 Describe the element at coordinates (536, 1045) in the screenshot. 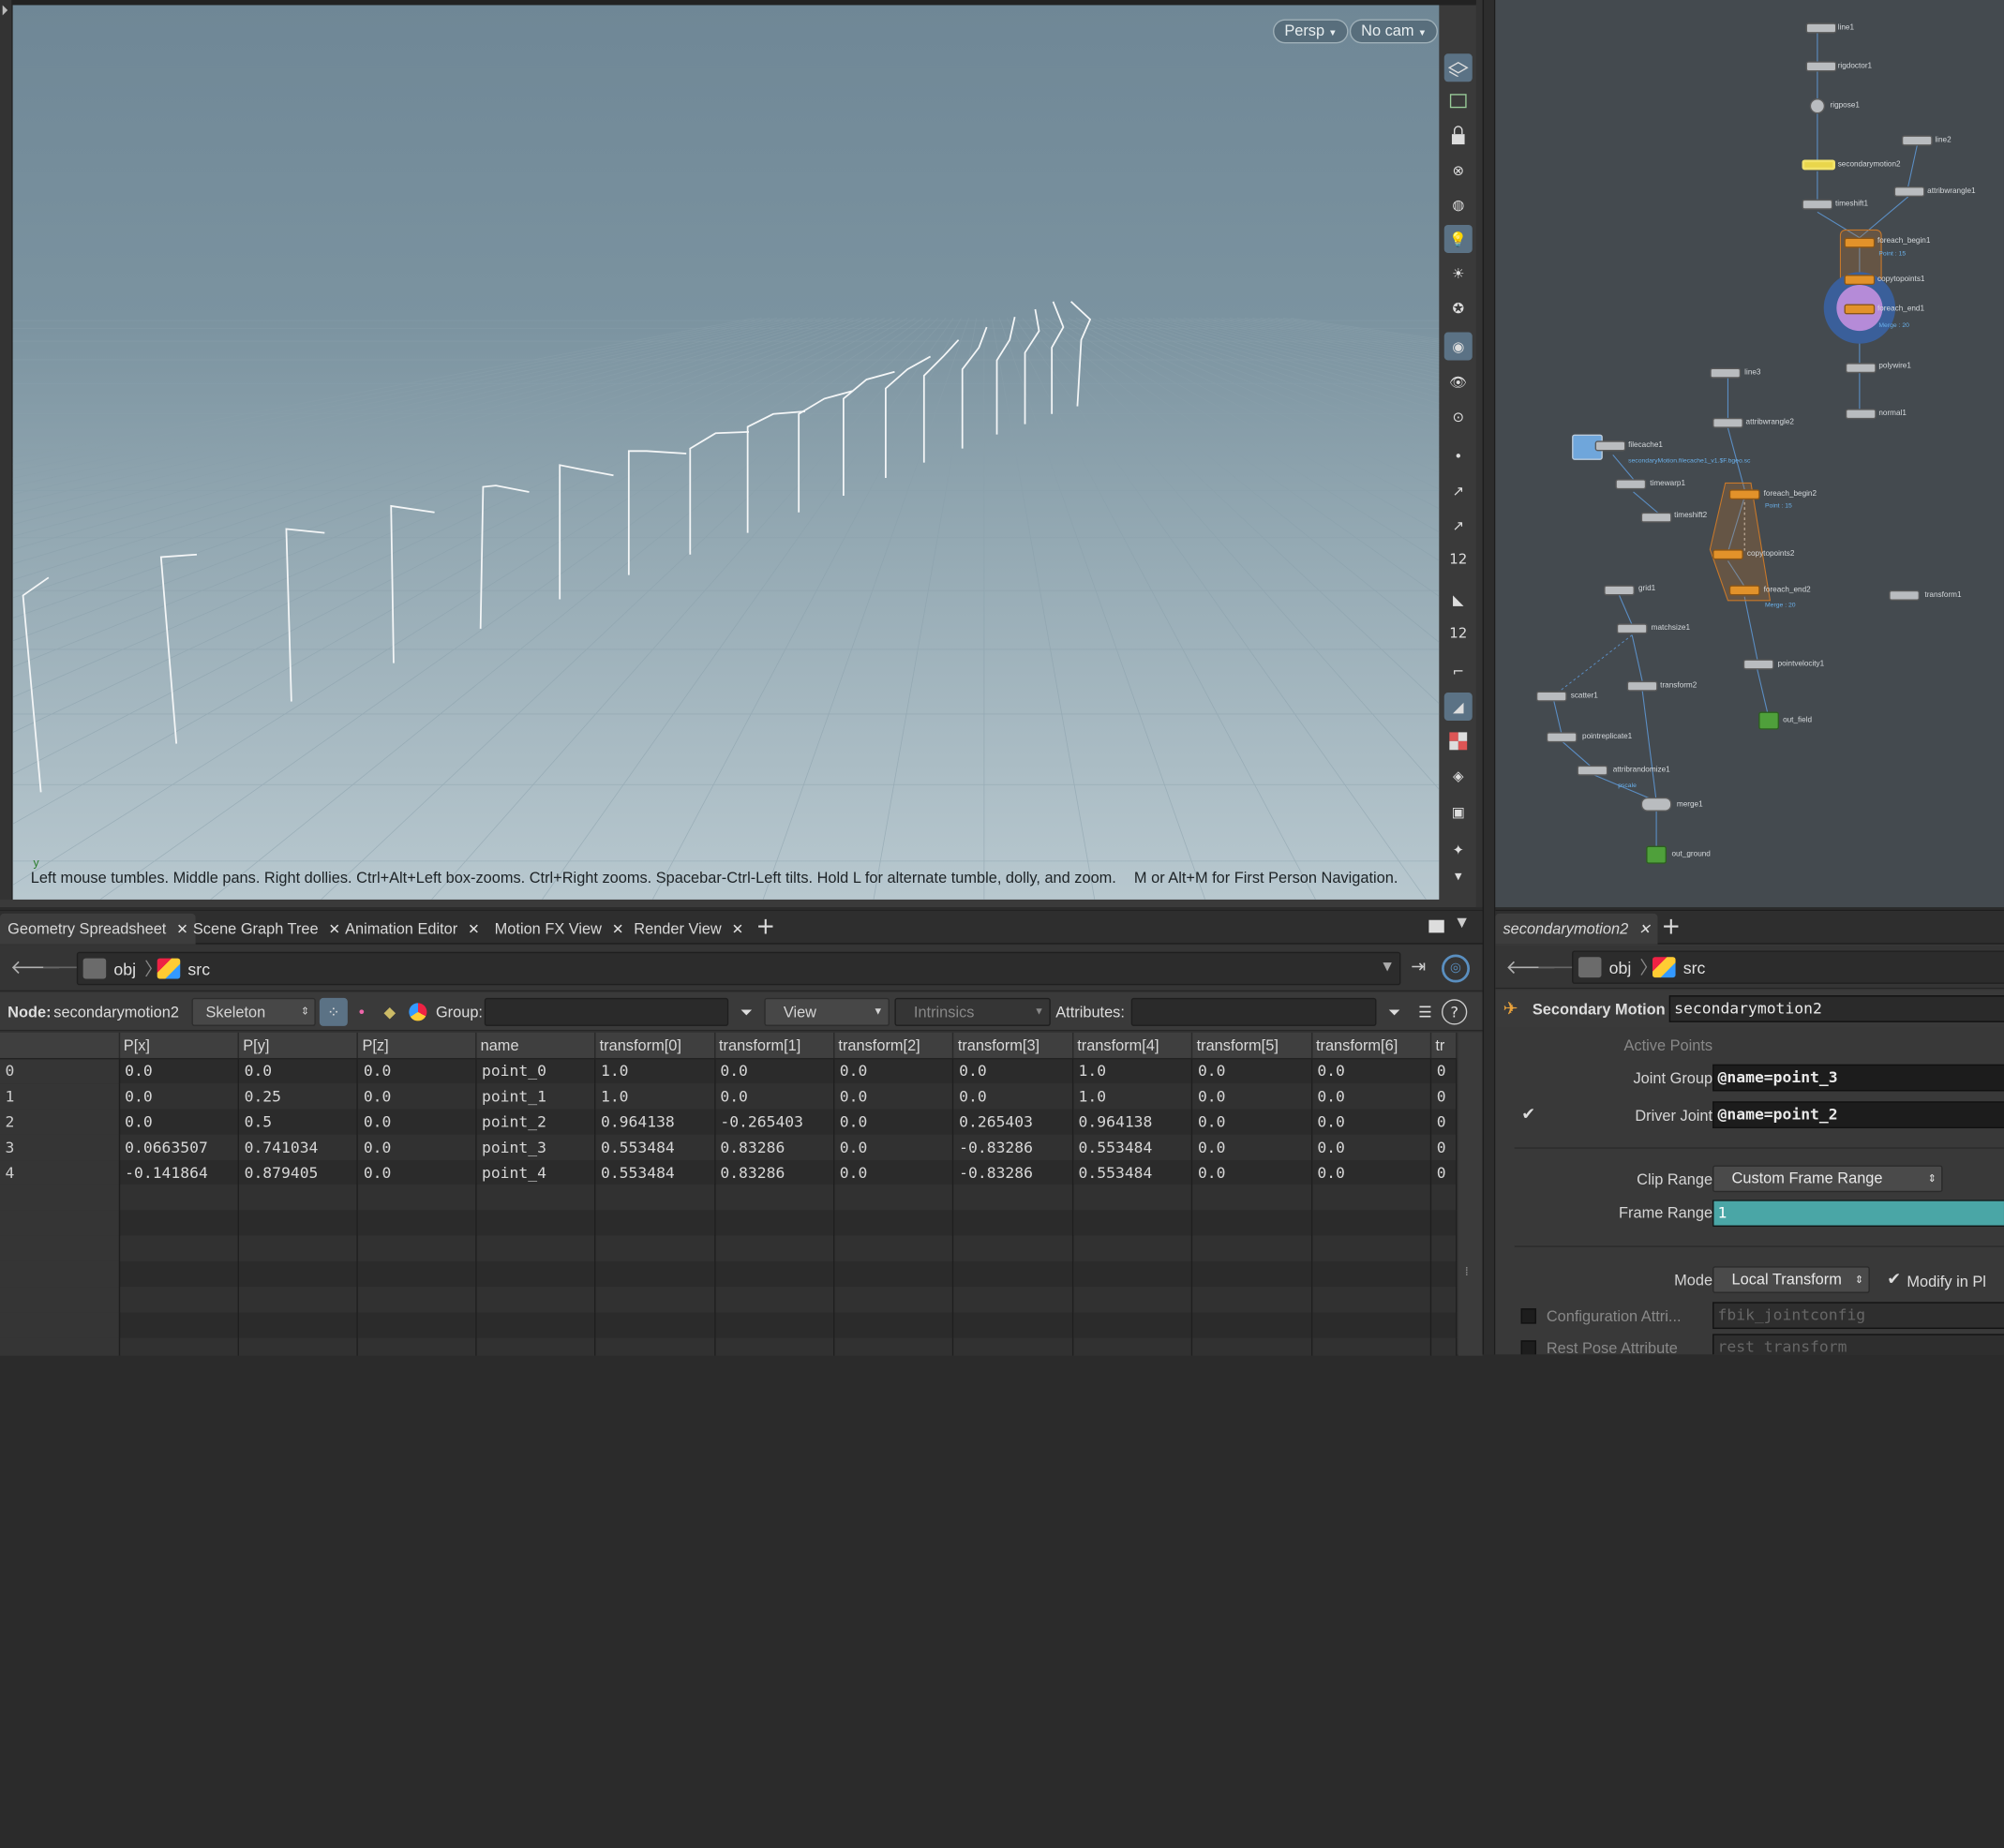

I see `column-header: name` at that location.